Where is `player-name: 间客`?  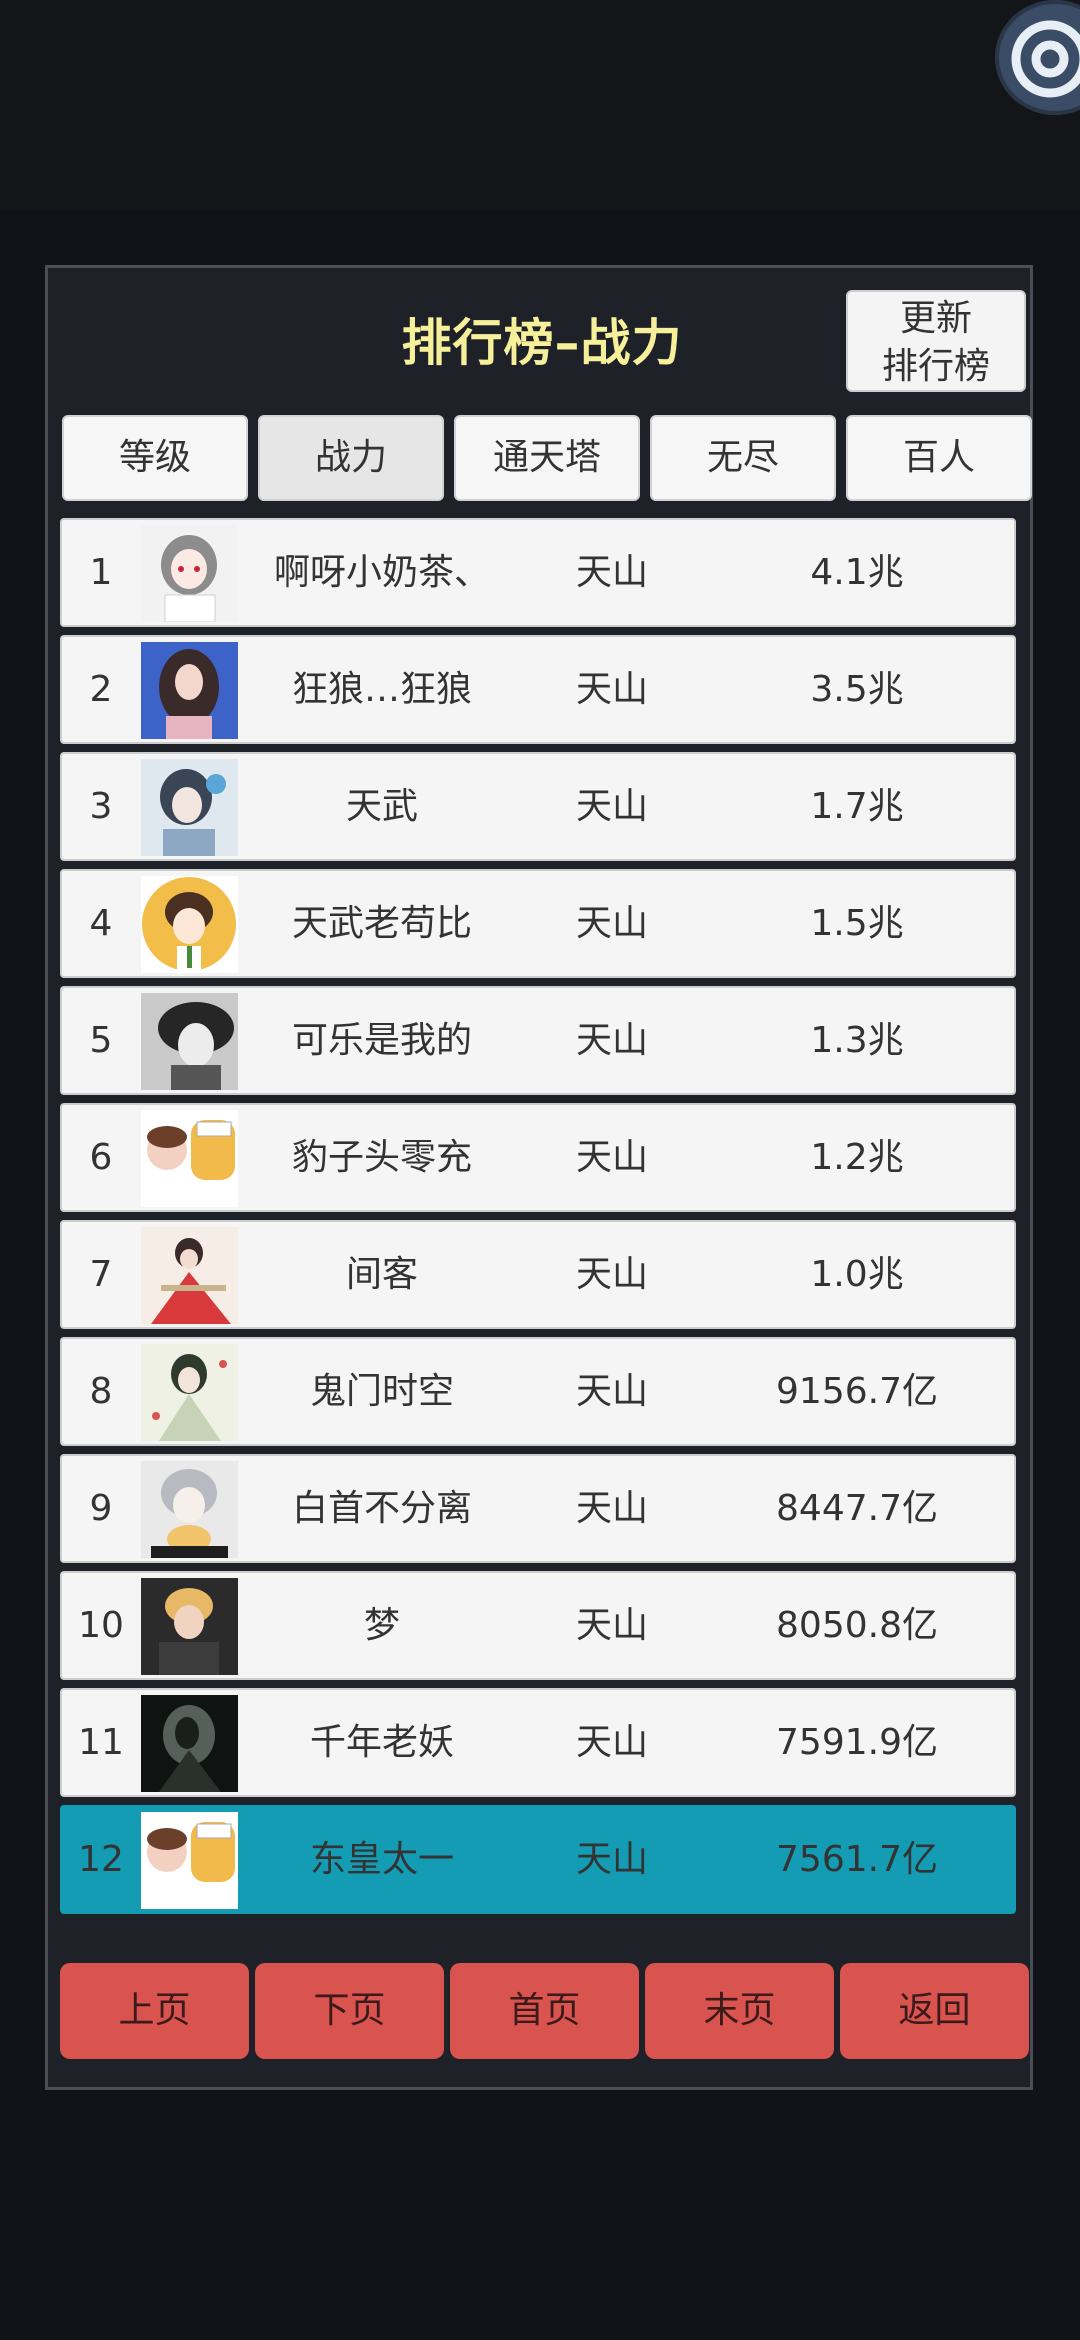
player-name: 间客 is located at coordinates (381, 1274).